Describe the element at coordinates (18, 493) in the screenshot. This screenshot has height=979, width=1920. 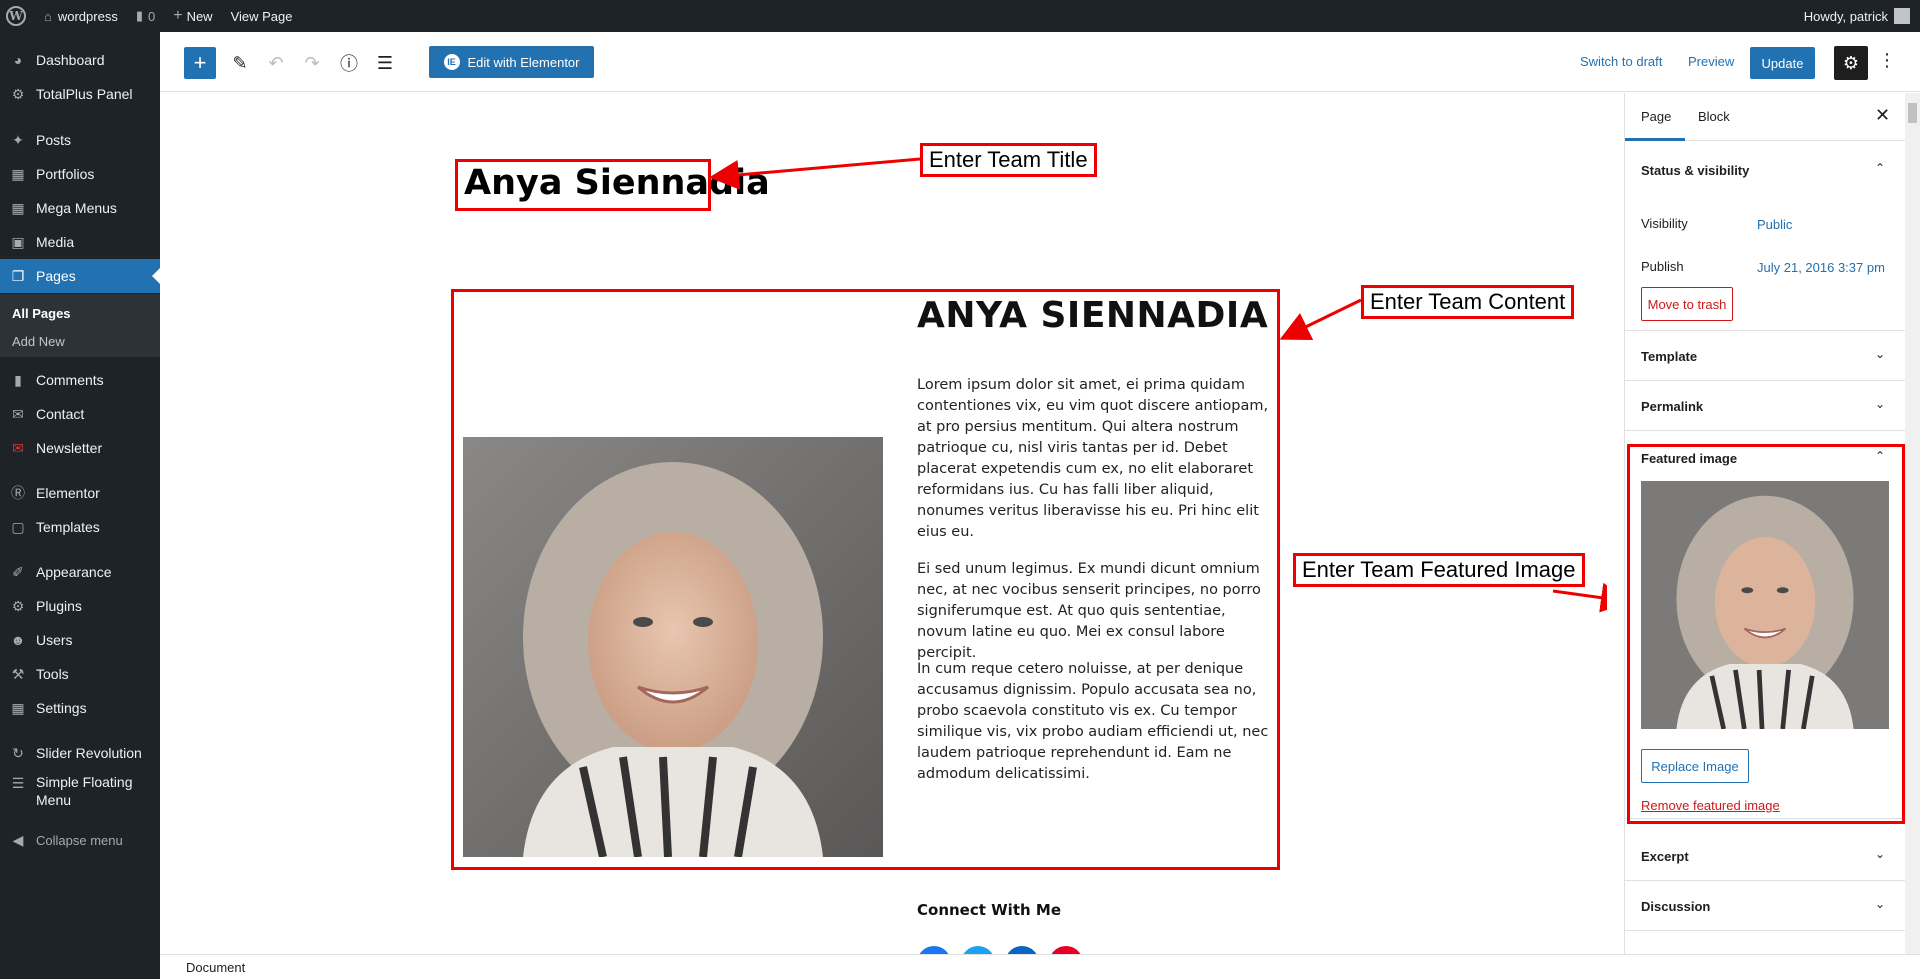
I see `elementor-icon: Ⓡ` at that location.